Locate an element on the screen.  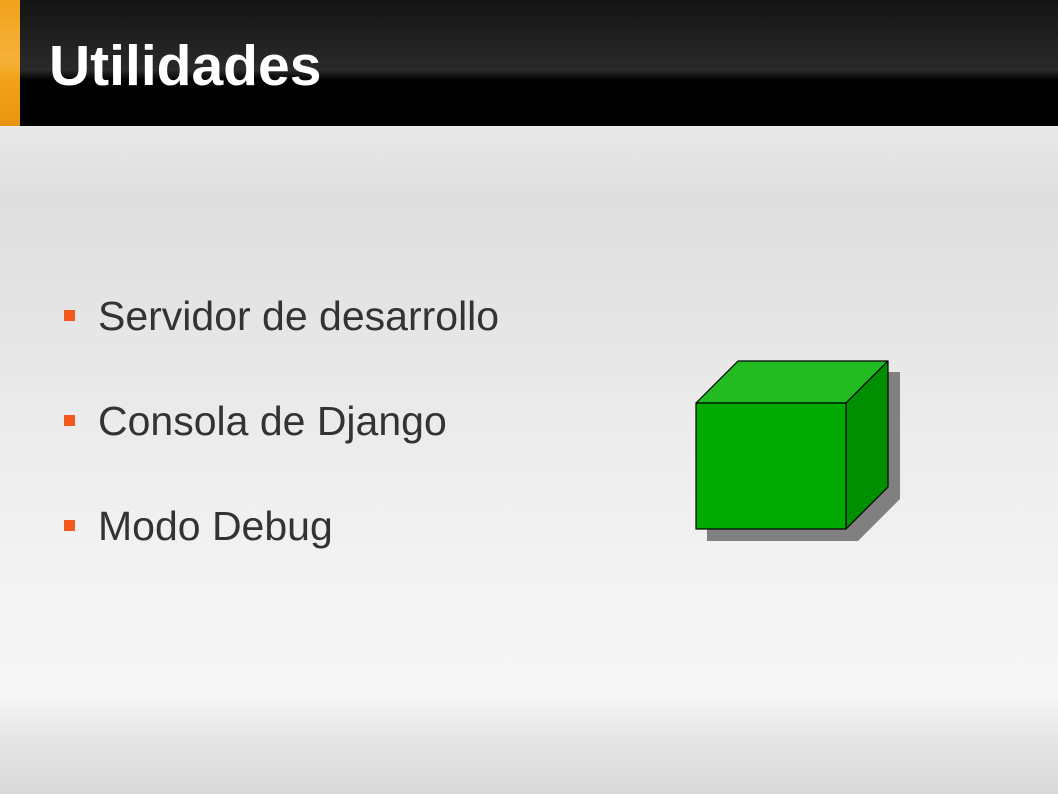
cube-icon is located at coordinates (797, 450).